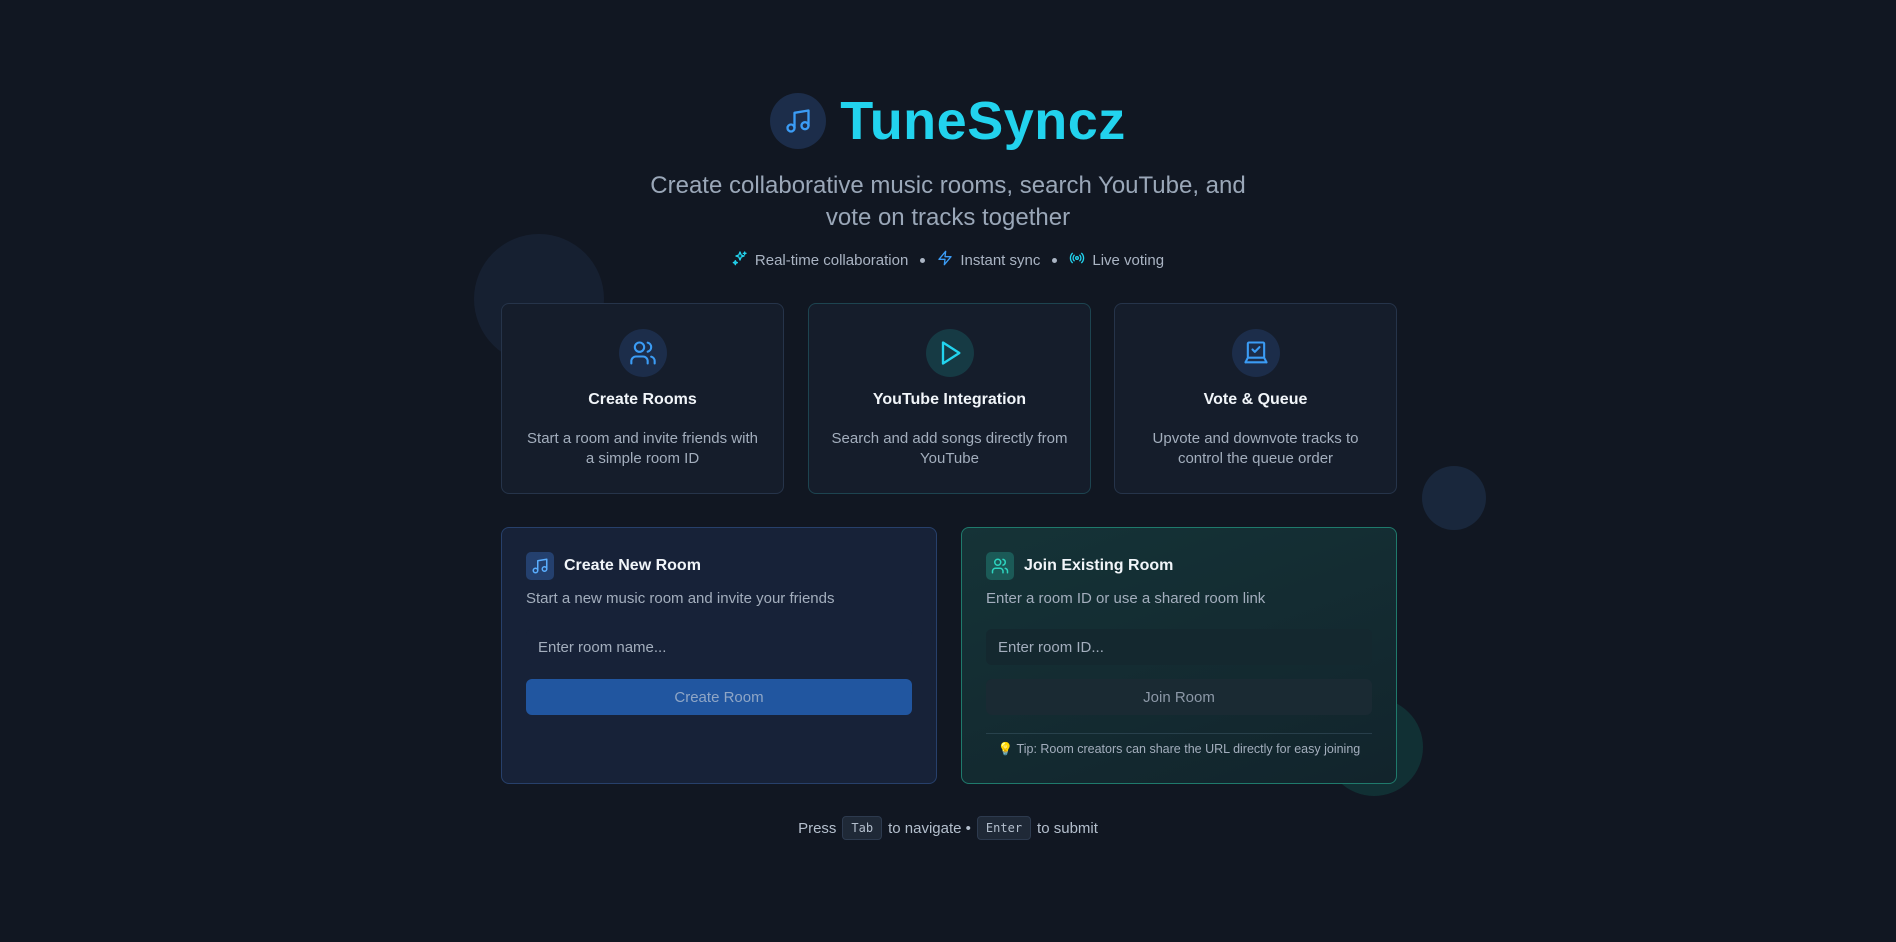 This screenshot has width=1896, height=942. Describe the element at coordinates (949, 353) in the screenshot. I see `play-icon` at that location.